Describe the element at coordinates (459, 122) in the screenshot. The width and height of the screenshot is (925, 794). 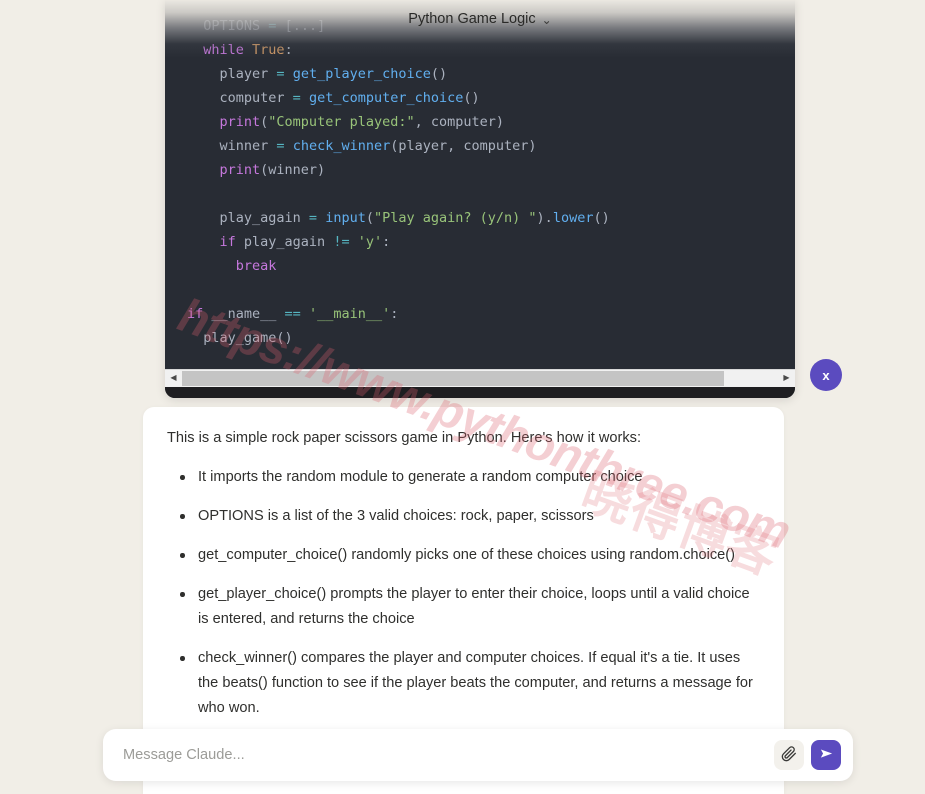
I see `code-token: , computer)` at that location.